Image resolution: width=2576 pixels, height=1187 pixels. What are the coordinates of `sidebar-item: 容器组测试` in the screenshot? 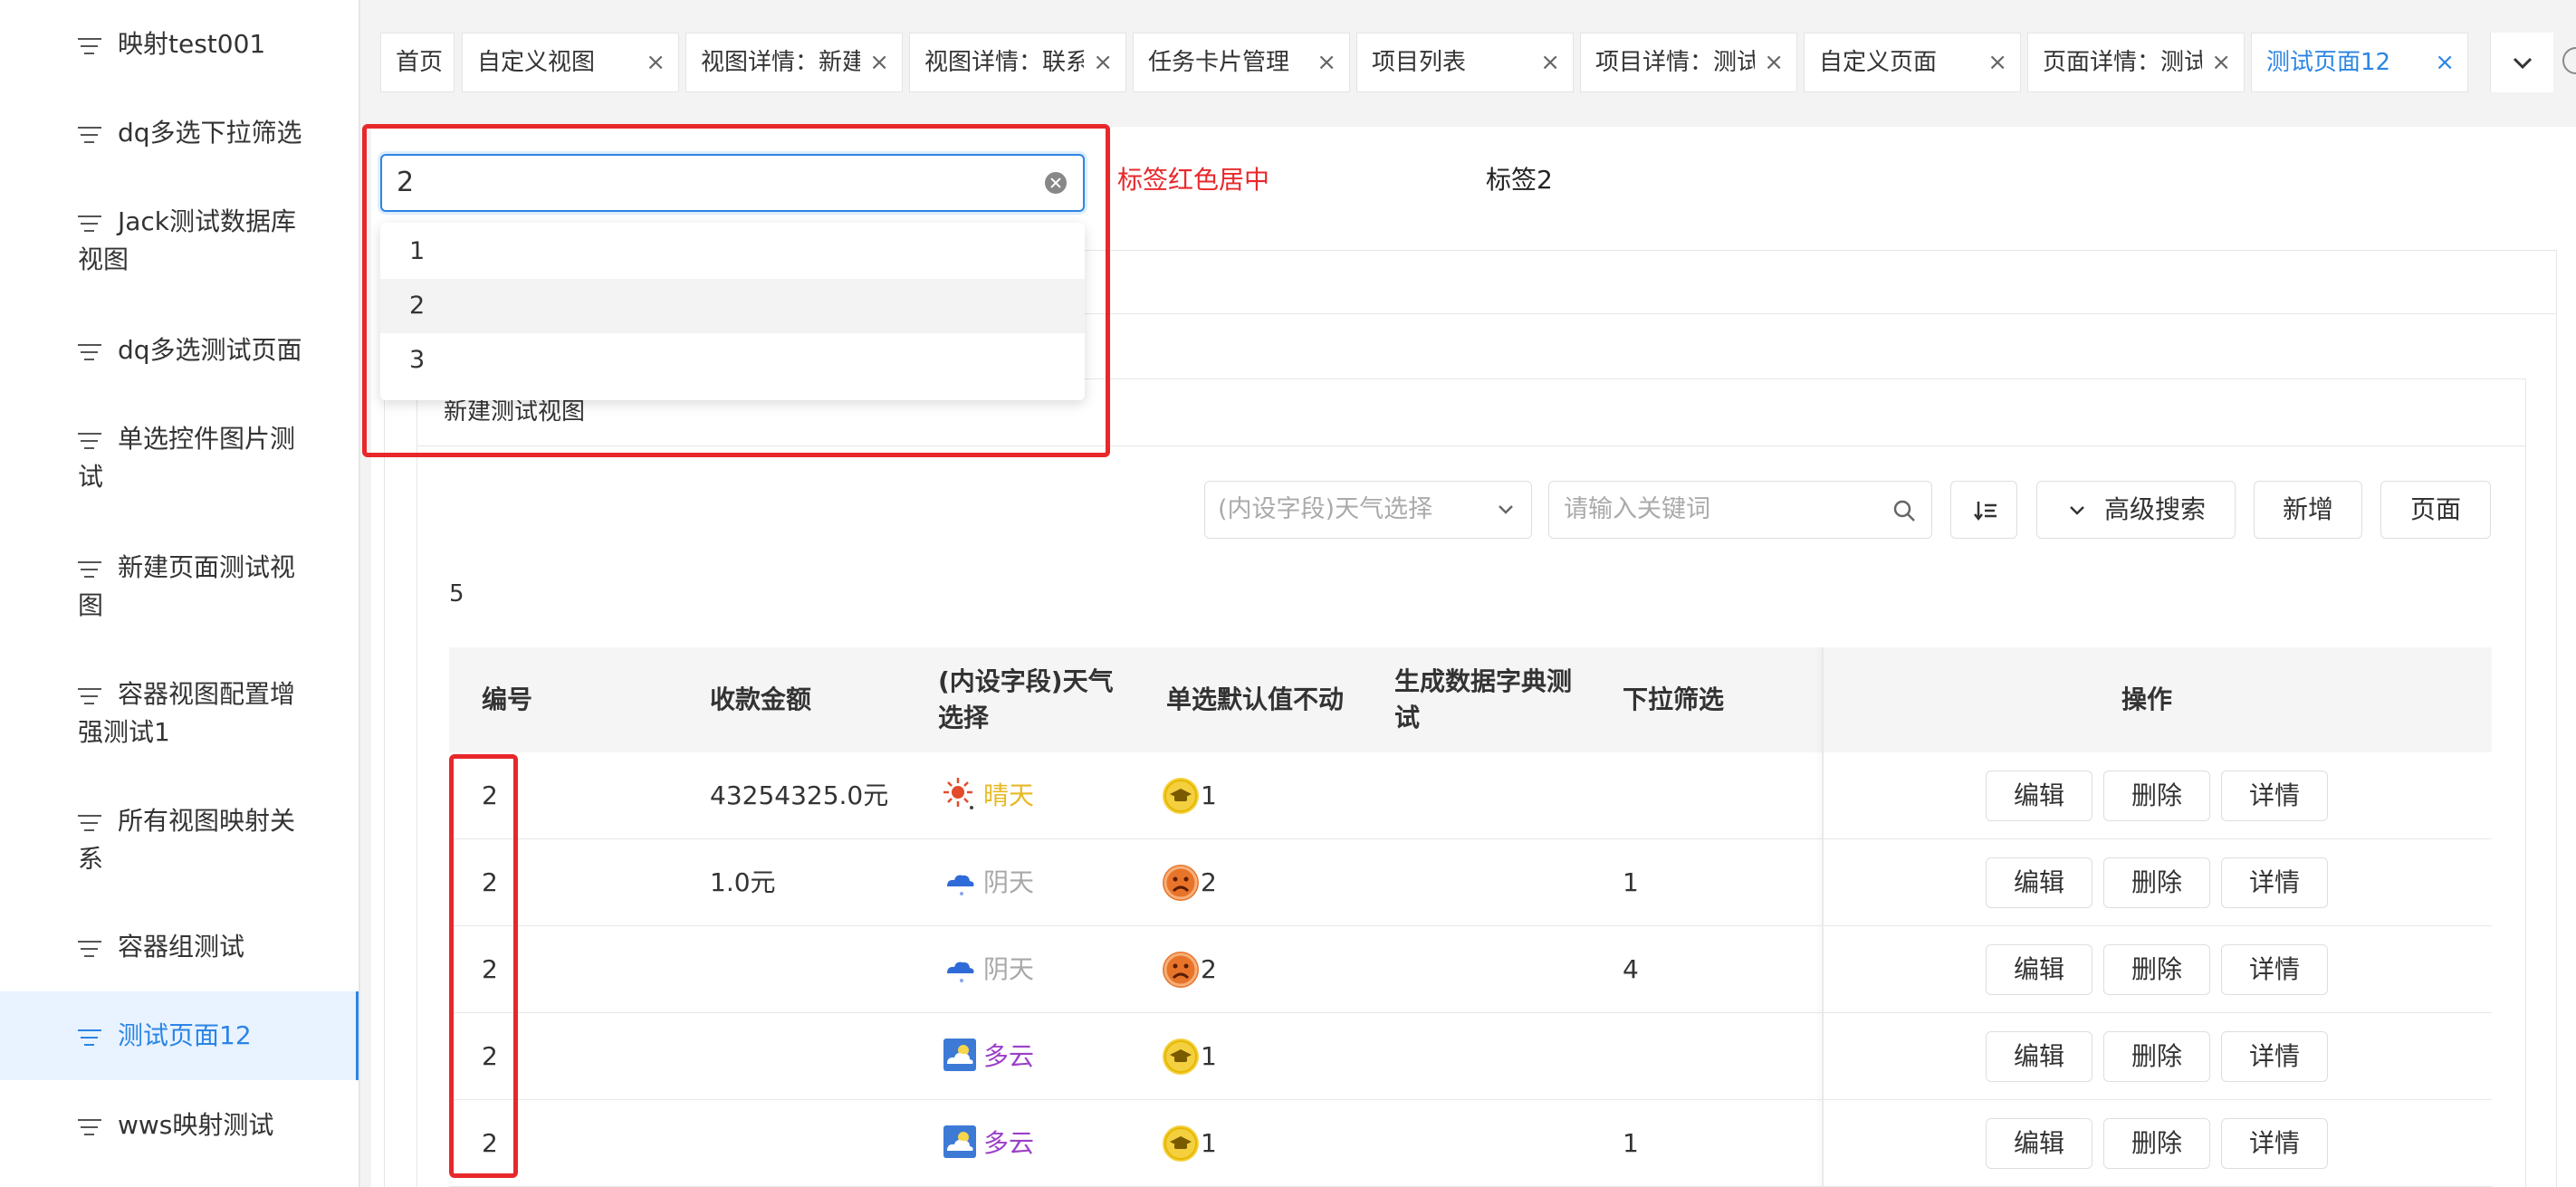 It's located at (179, 947).